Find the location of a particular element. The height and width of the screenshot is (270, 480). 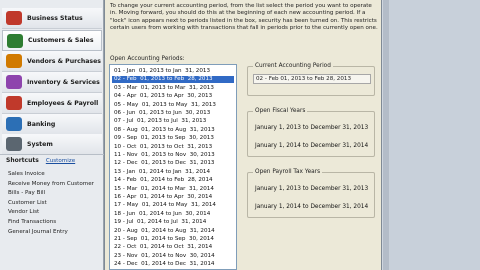

current-period-title: Current Accounting Period is located at coordinates (293, 66).